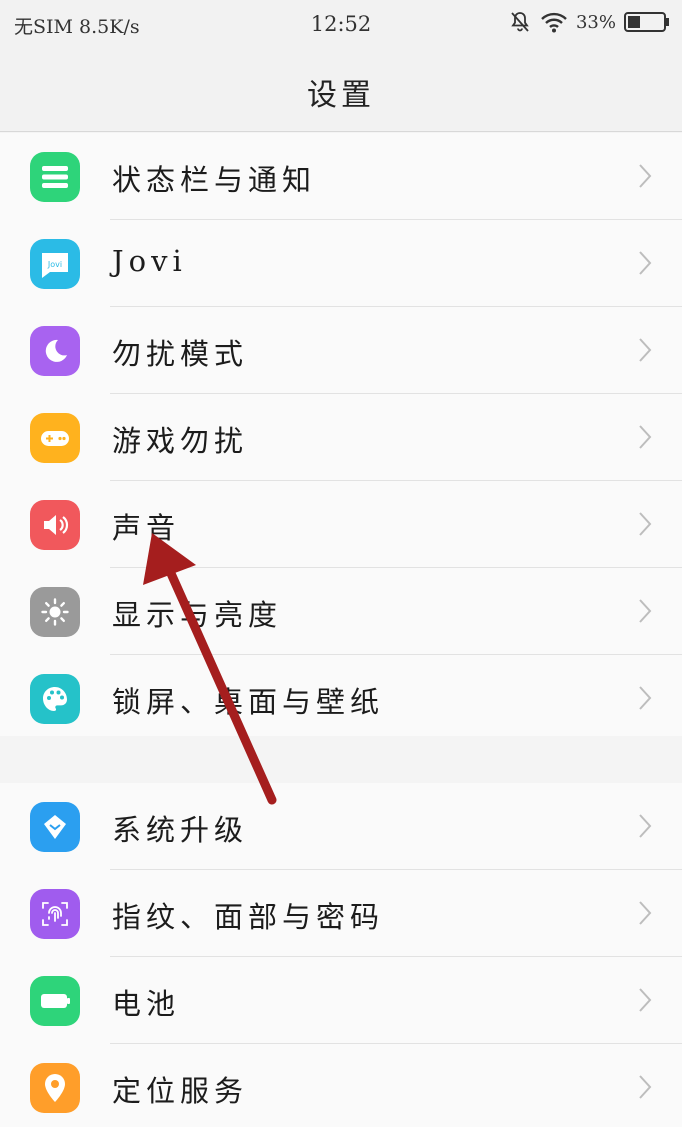 The image size is (682, 1127). What do you see at coordinates (248, 702) in the screenshot?
I see `settings-item-label: 锁屏、桌面与壁纸` at bounding box center [248, 702].